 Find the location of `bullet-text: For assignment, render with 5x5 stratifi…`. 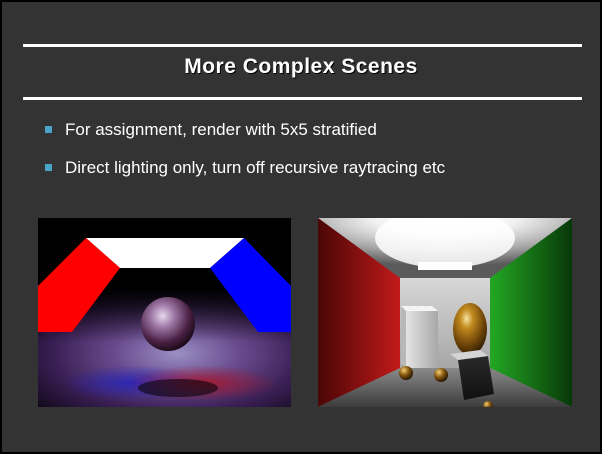

bullet-text: For assignment, render with 5x5 stratifi… is located at coordinates (221, 129).